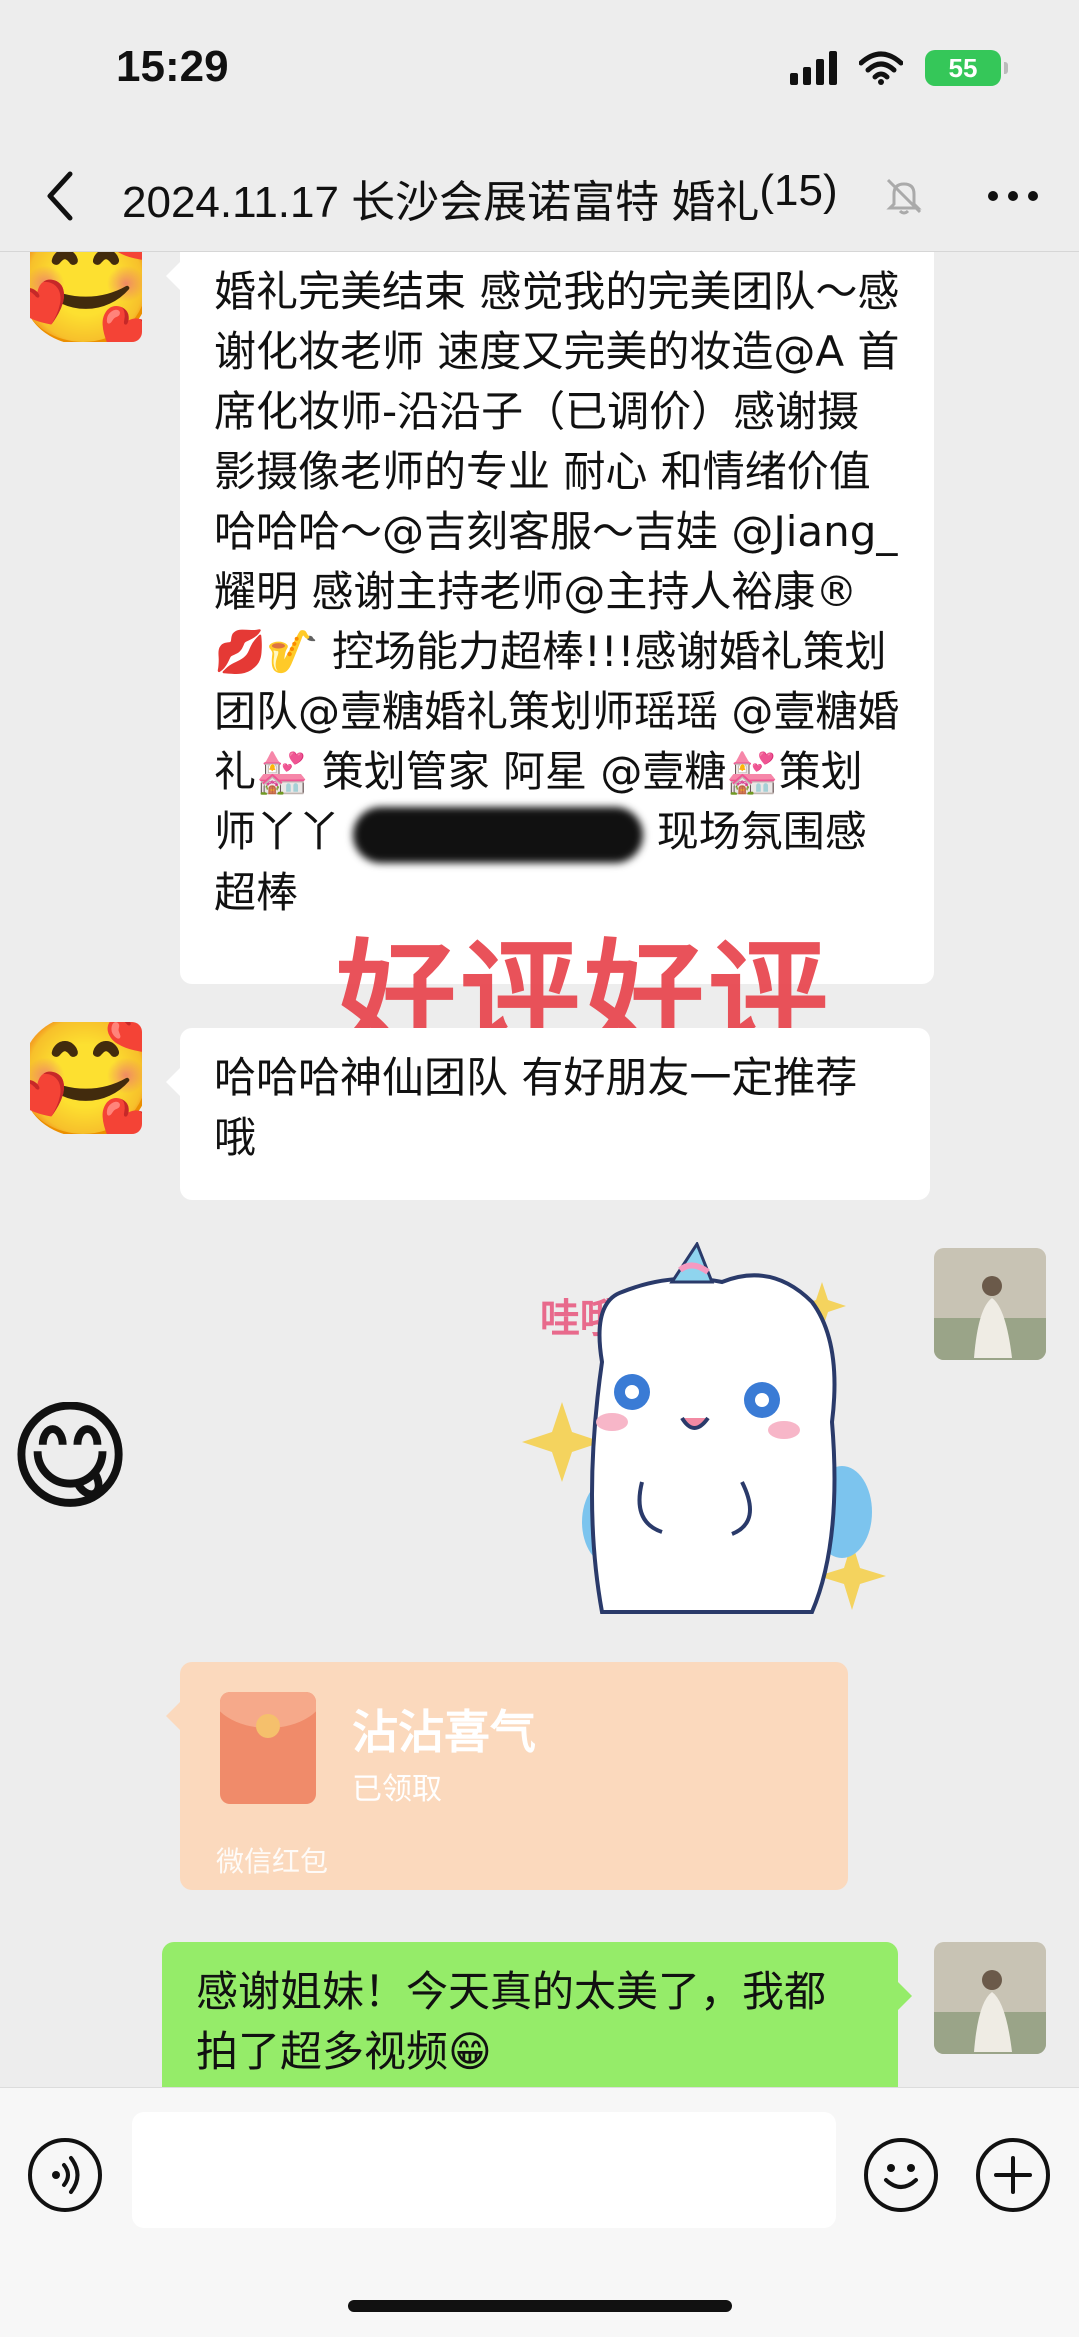 The width and height of the screenshot is (1079, 2337). Describe the element at coordinates (536, 1107) in the screenshot. I see `message-text: 哈哈哈神仙团队 有好朋友一定推荐哦` at that location.